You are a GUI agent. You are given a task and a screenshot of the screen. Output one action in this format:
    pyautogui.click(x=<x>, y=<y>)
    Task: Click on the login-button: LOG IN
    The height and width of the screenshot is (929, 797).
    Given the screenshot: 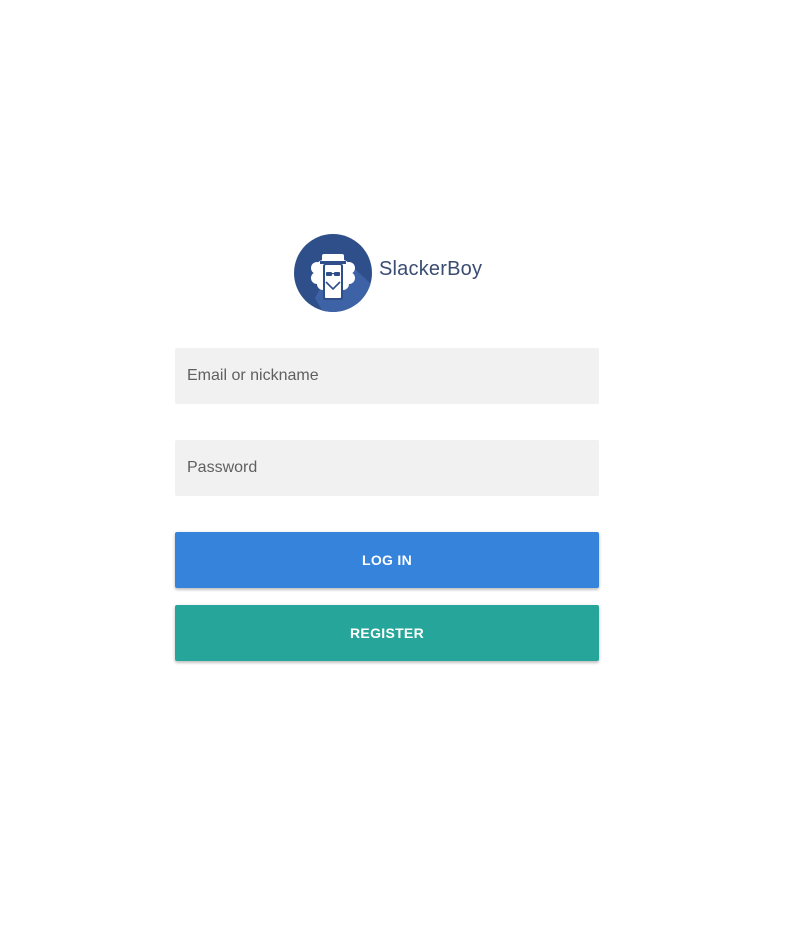 What is the action you would take?
    pyautogui.click(x=387, y=560)
    